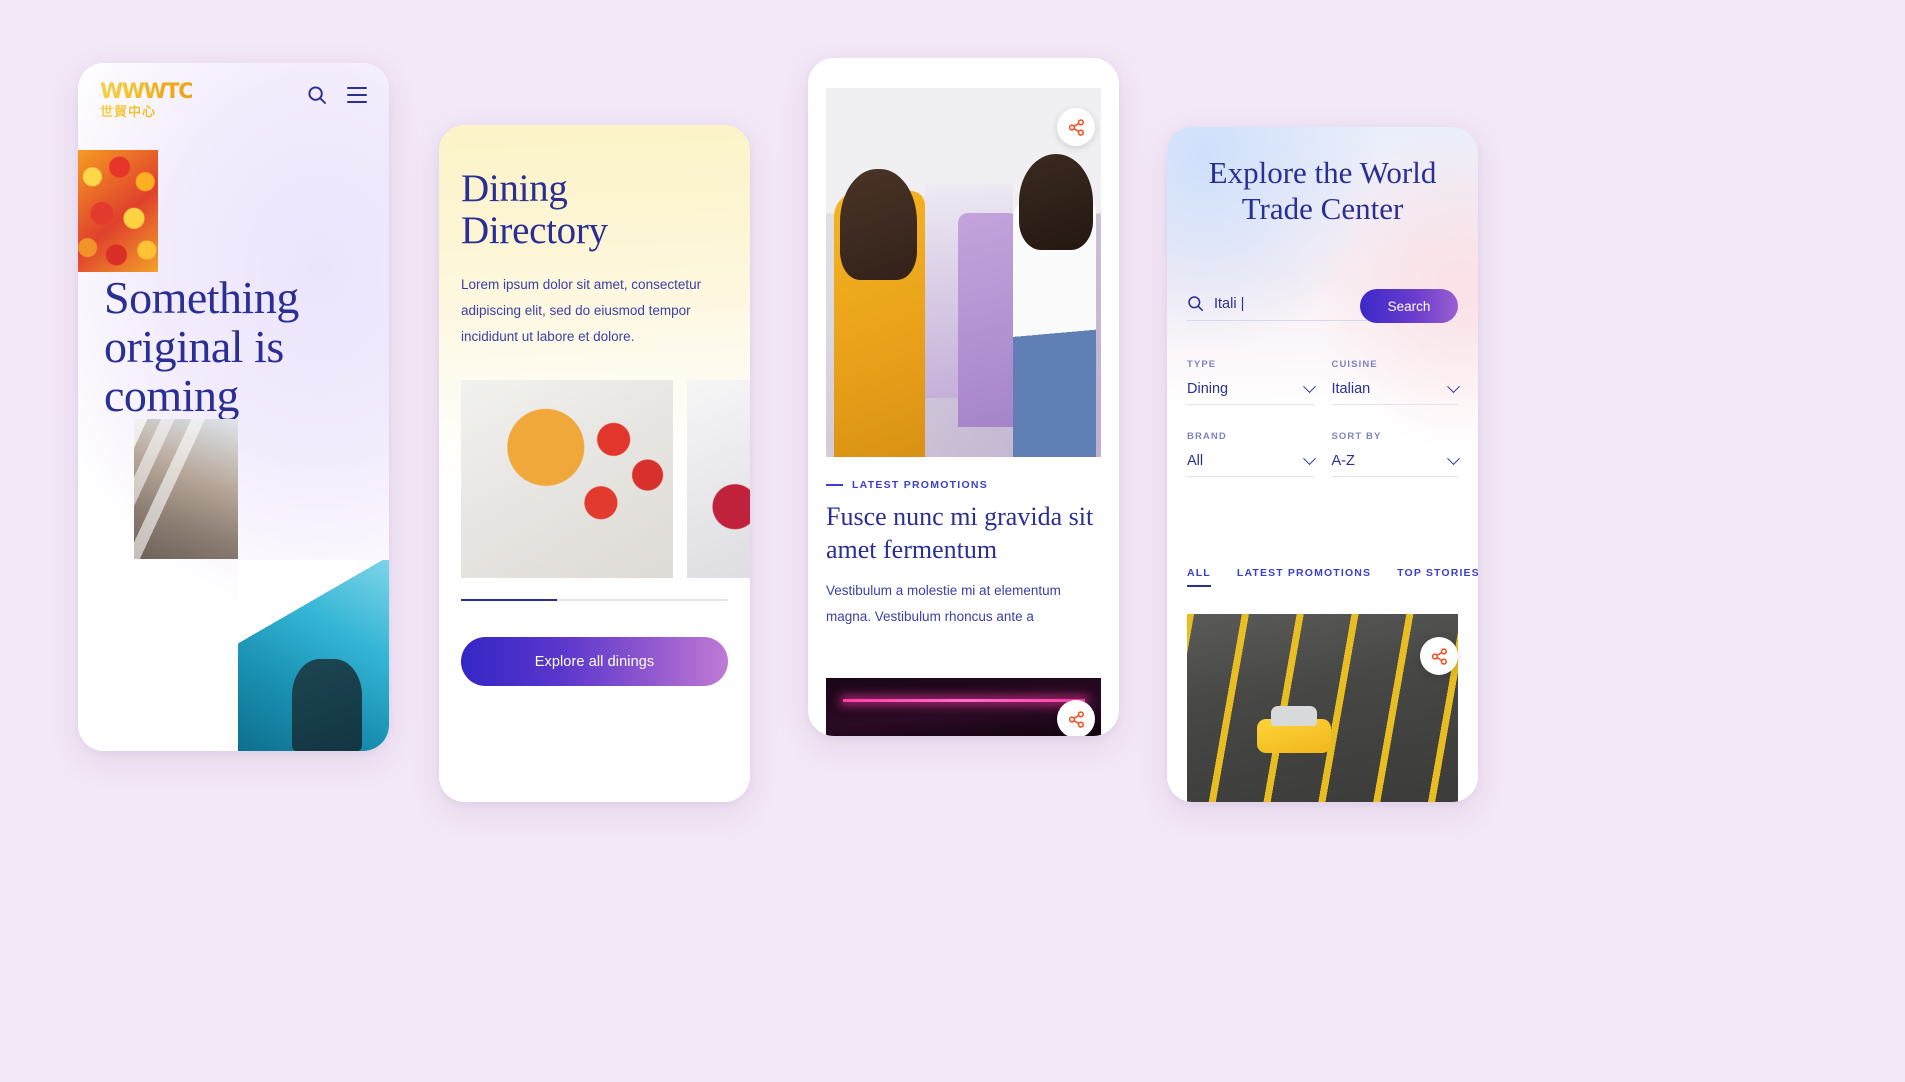  I want to click on filter-brand: BRAND All, so click(1251, 454).